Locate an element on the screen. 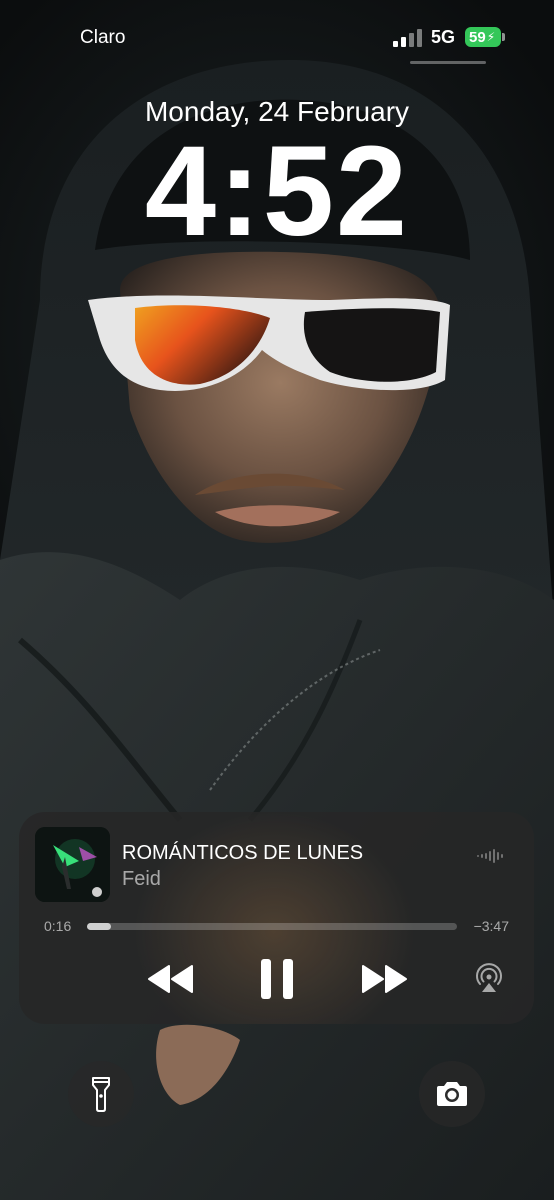 This screenshot has height=1200, width=554. album-art-image is located at coordinates (72, 864).